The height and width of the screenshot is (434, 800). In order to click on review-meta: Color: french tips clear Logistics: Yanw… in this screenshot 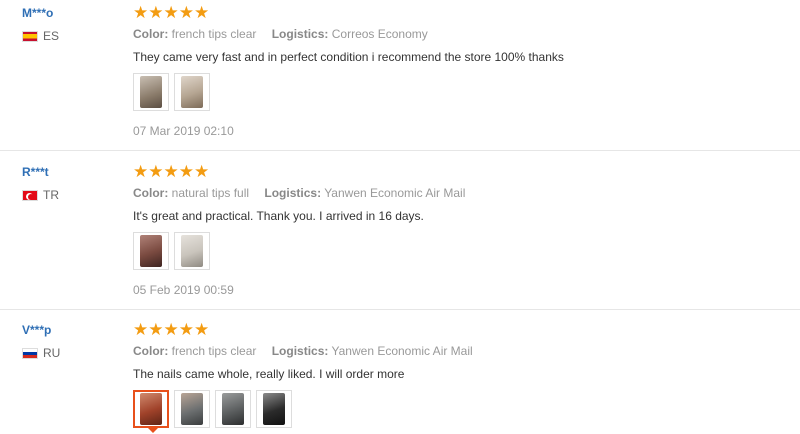, I will do `click(303, 351)`.